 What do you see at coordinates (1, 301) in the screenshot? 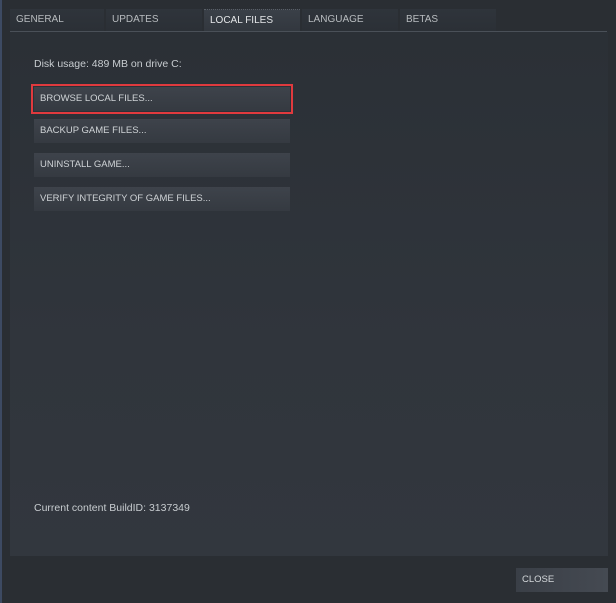
I see `window-edge` at bounding box center [1, 301].